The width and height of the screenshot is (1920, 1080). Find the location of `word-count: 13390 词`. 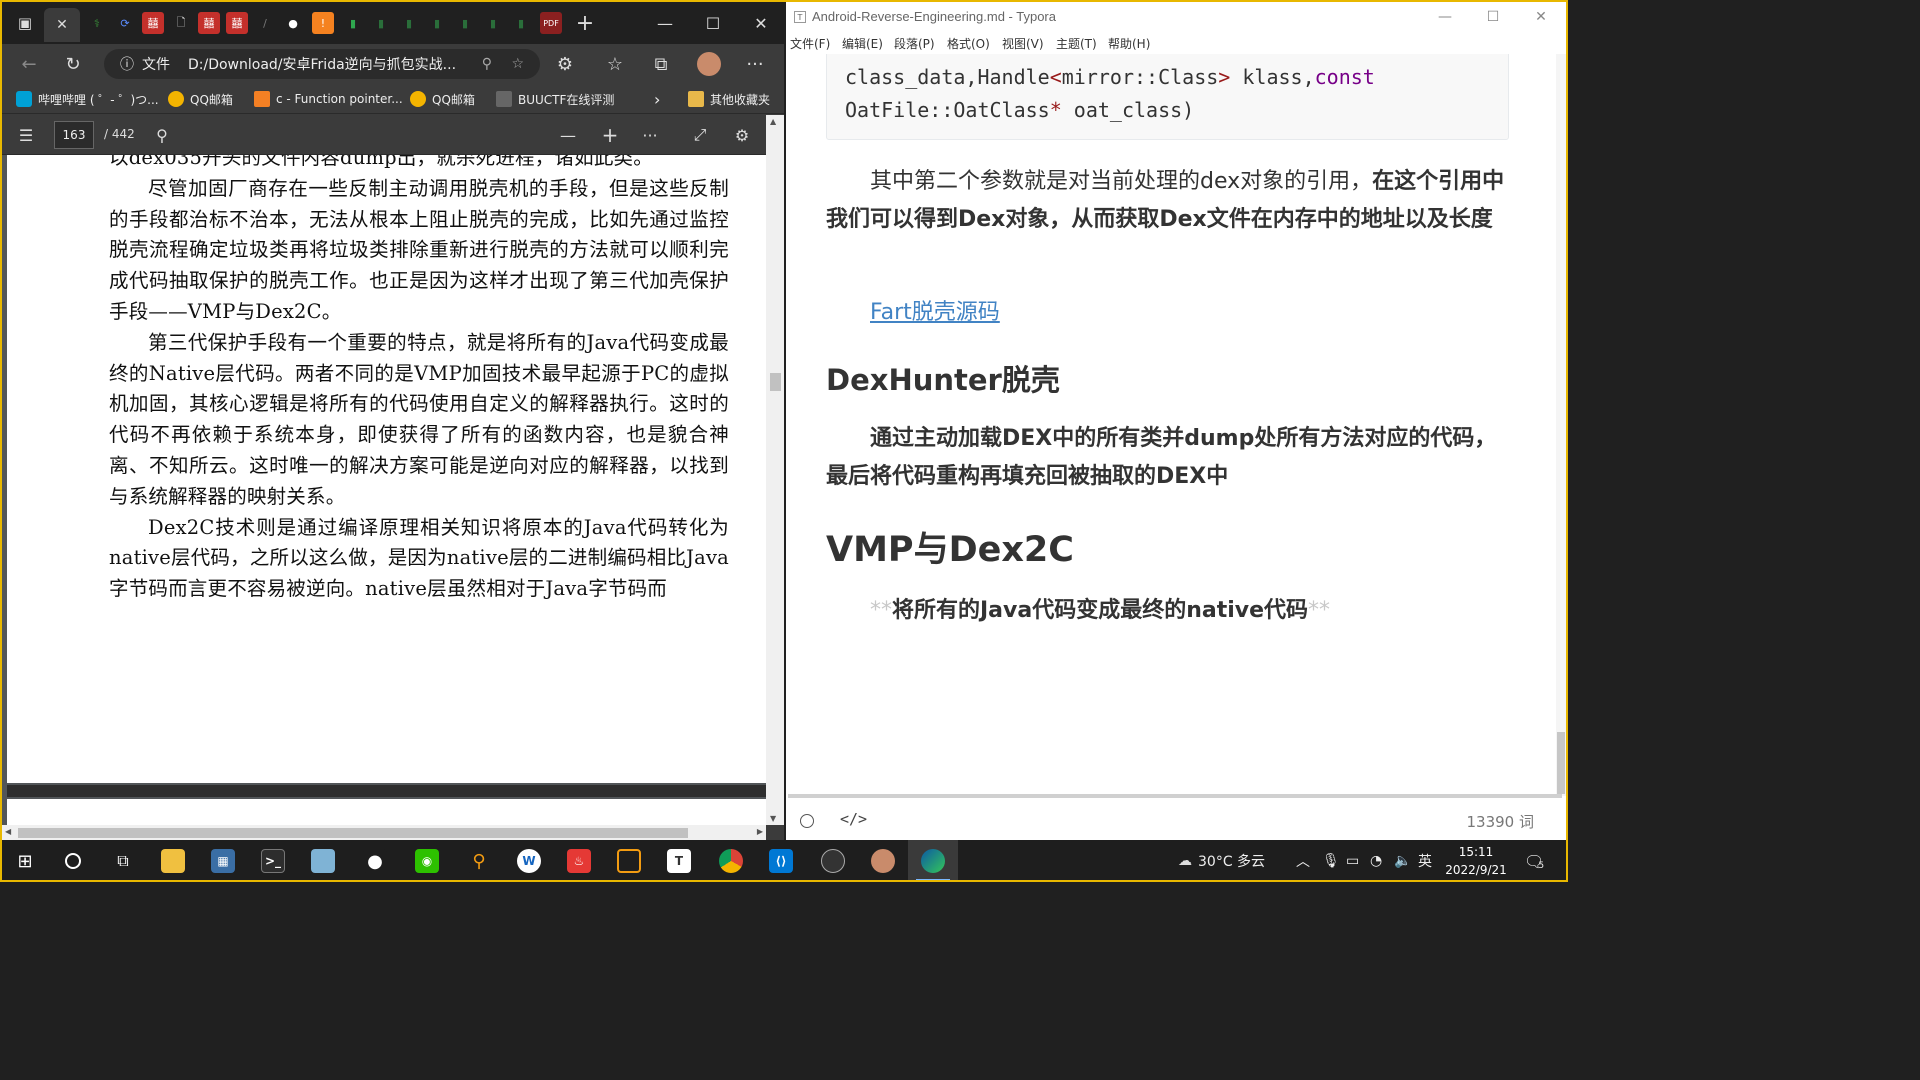

word-count: 13390 词 is located at coordinates (1501, 821).